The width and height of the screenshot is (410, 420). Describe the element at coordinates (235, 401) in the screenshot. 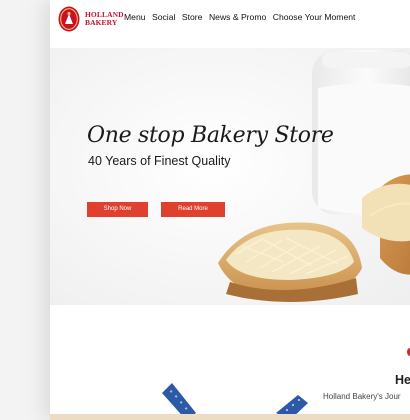

I see `building-illustration` at that location.